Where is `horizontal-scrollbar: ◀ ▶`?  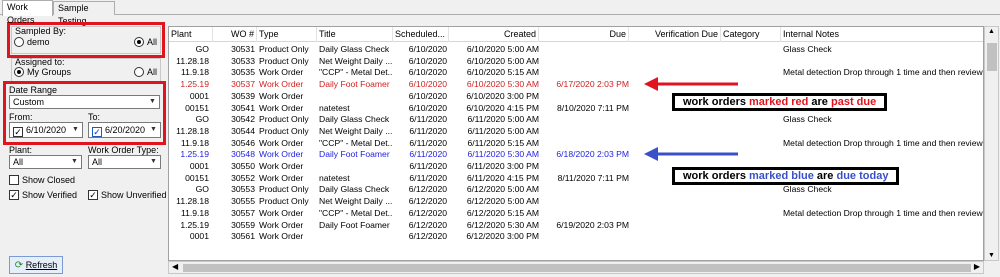
horizontal-scrollbar: ◀ ▶ is located at coordinates (576, 267).